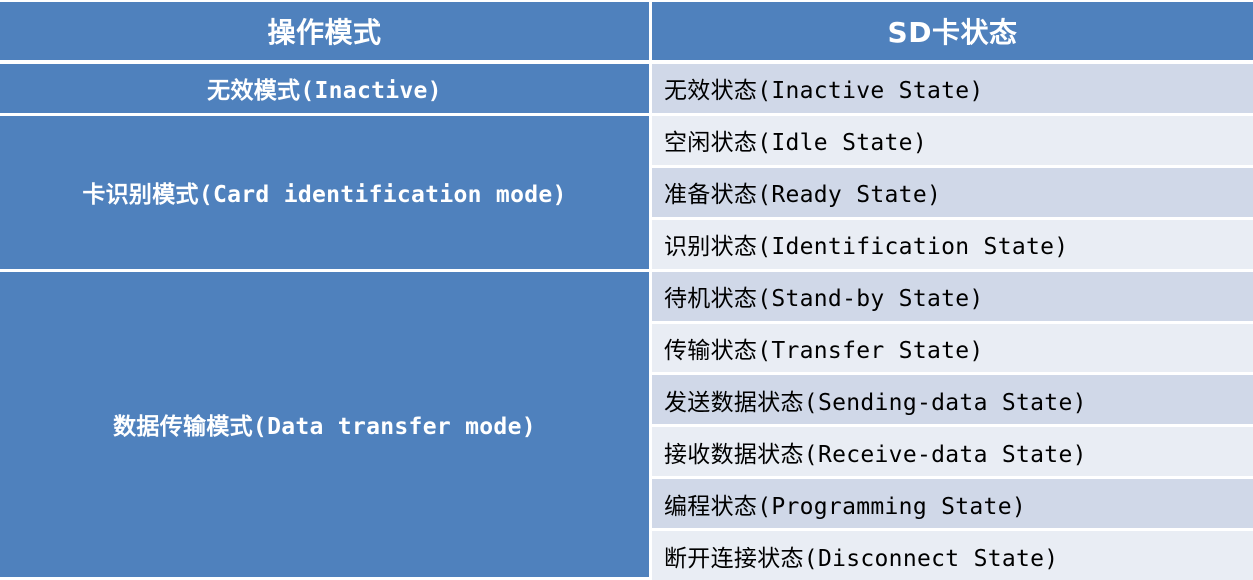 Image resolution: width=1253 pixels, height=580 pixels. What do you see at coordinates (952, 349) in the screenshot?
I see `state-cell: 传输状态(Transfer State)` at bounding box center [952, 349].